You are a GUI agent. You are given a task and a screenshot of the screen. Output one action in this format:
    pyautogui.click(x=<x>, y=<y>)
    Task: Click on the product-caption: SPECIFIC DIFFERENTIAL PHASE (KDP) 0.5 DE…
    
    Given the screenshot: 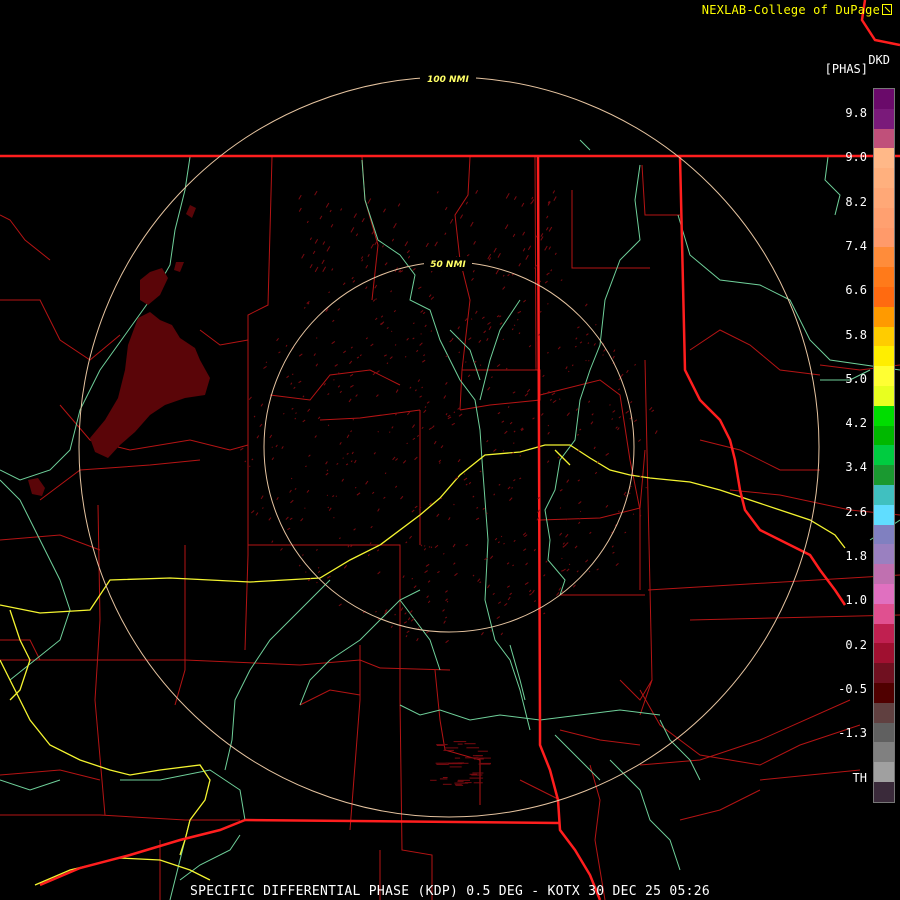 What is the action you would take?
    pyautogui.click(x=450, y=891)
    